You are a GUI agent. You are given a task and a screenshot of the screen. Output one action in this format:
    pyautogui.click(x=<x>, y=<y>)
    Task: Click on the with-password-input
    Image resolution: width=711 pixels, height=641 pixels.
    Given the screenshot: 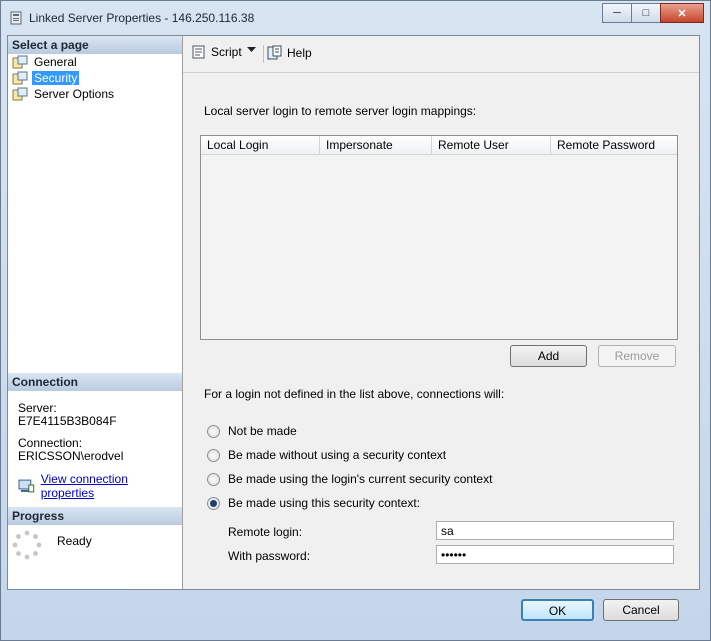 What is the action you would take?
    pyautogui.click(x=555, y=554)
    